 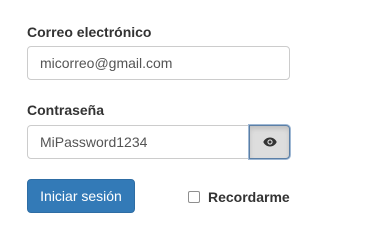 What do you see at coordinates (89, 32) in the screenshot?
I see `email-label: Correo electrónico` at bounding box center [89, 32].